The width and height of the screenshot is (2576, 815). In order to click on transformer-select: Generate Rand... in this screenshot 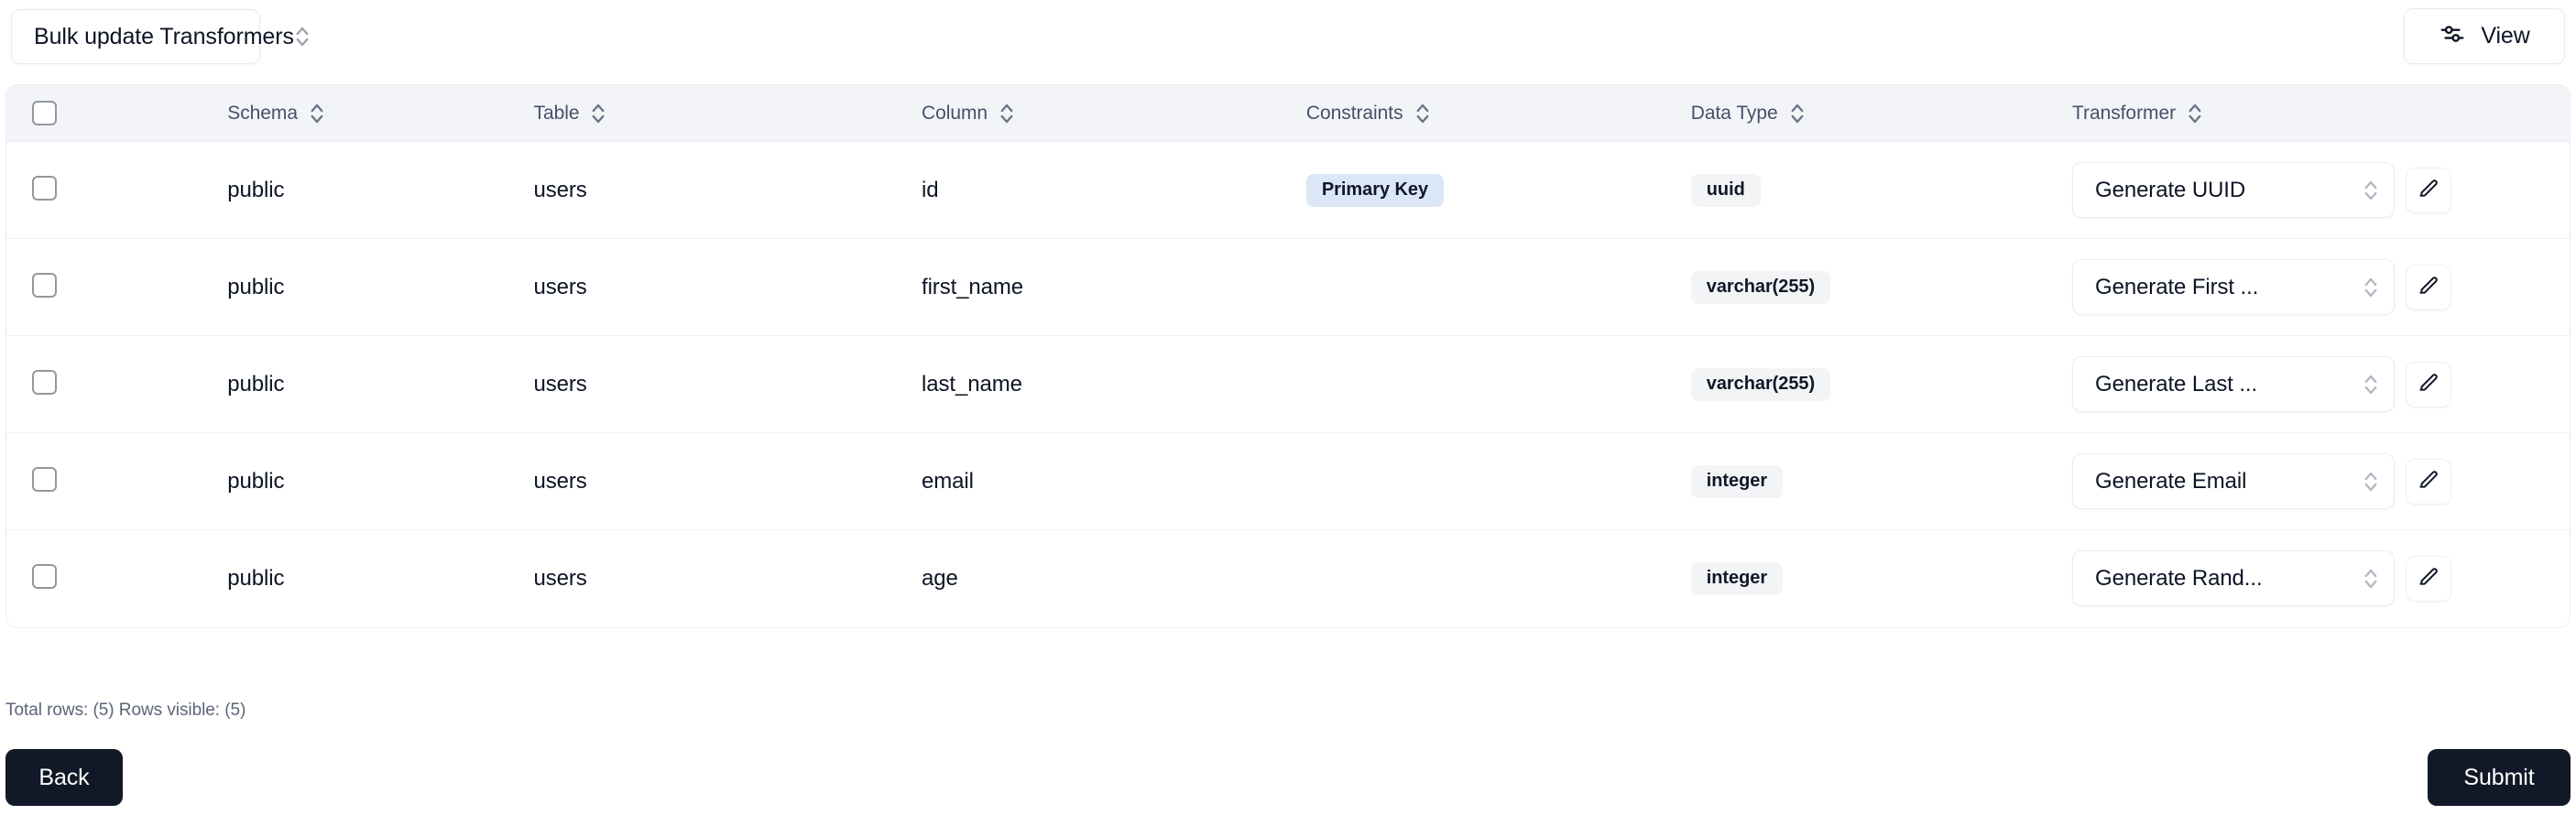, I will do `click(2234, 578)`.